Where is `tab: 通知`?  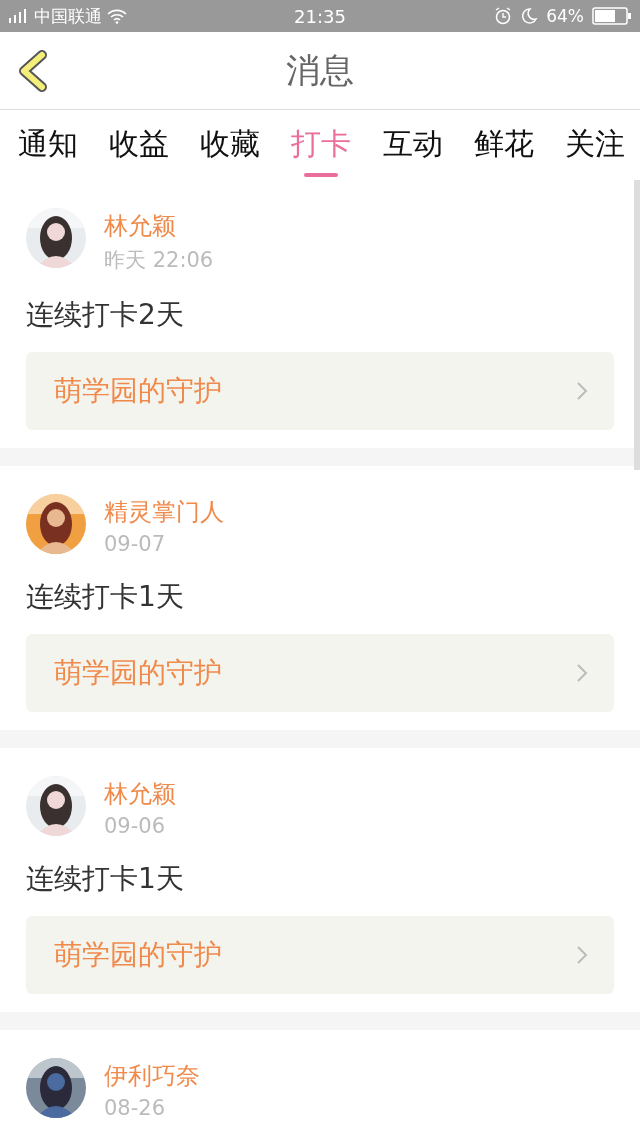
tab: 通知 is located at coordinates (48, 145).